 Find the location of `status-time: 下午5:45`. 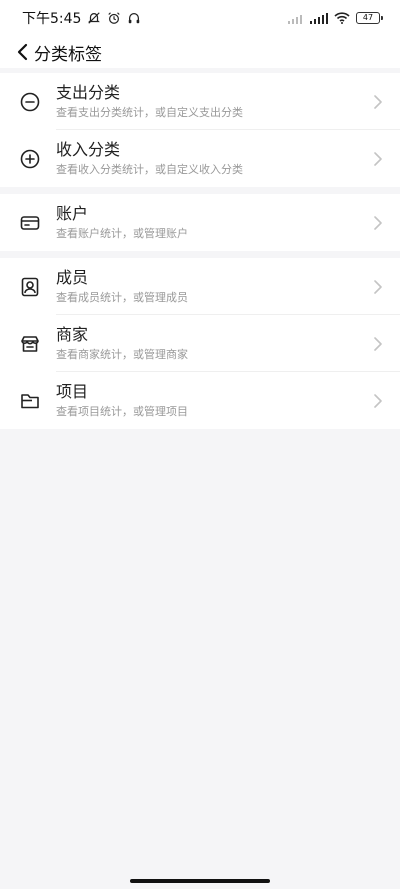

status-time: 下午5:45 is located at coordinates (52, 19).